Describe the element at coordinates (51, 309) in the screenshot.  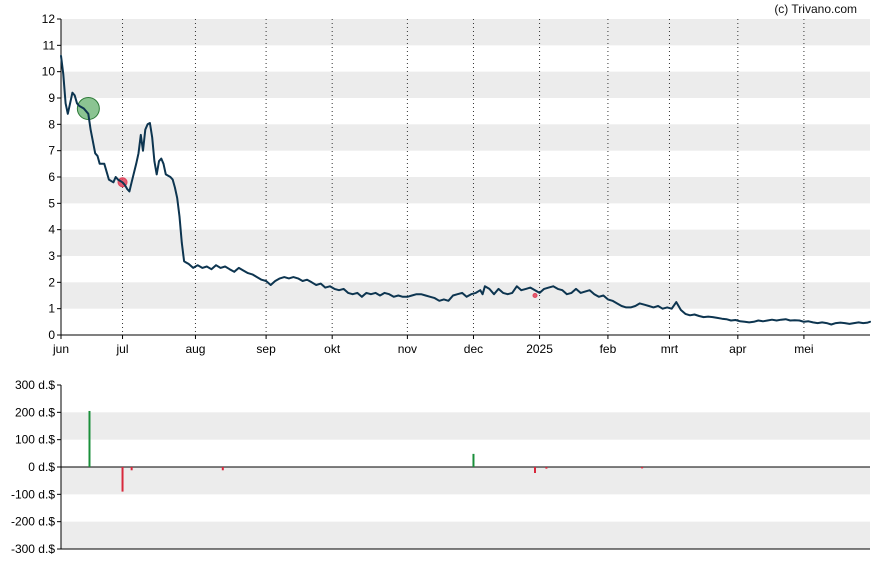
I see `price-y-tick-label: 1` at that location.